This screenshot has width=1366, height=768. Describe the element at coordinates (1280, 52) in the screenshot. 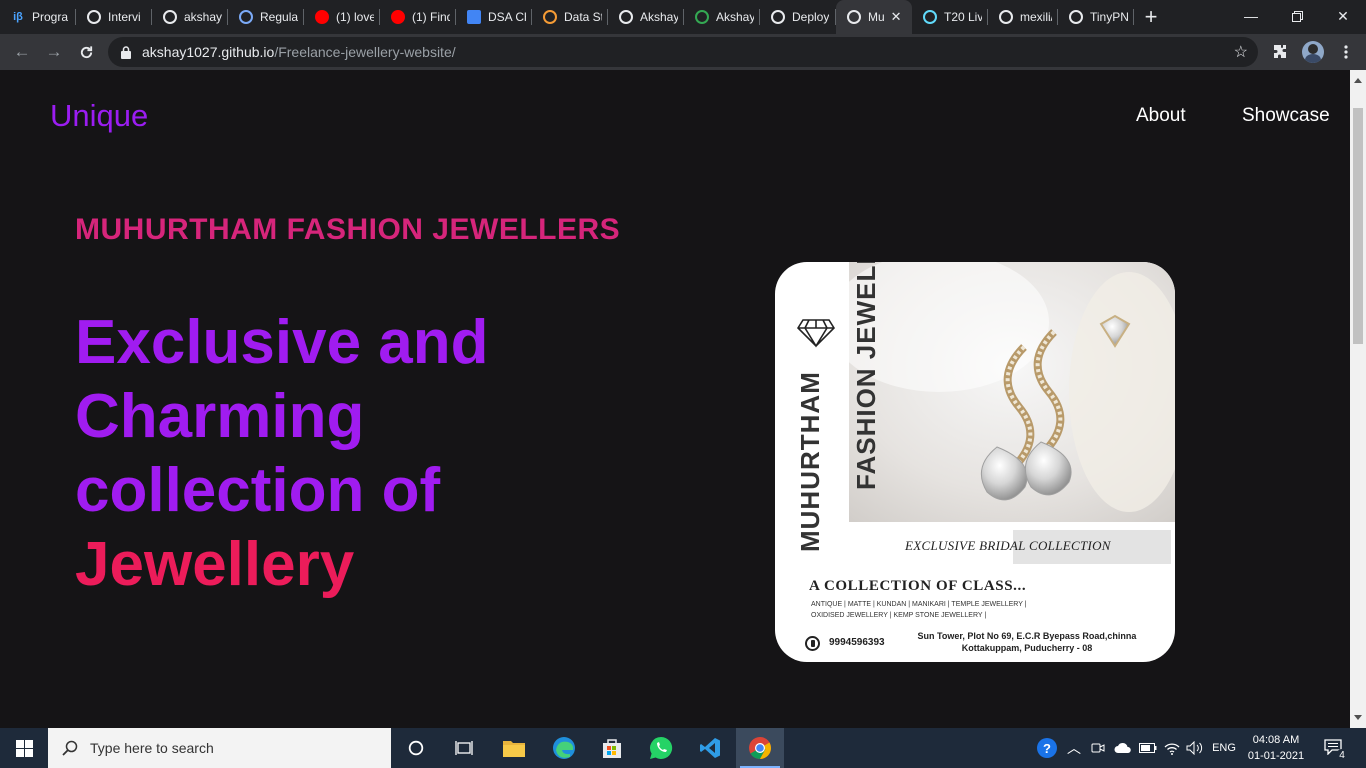

I see `extensions-icon` at that location.